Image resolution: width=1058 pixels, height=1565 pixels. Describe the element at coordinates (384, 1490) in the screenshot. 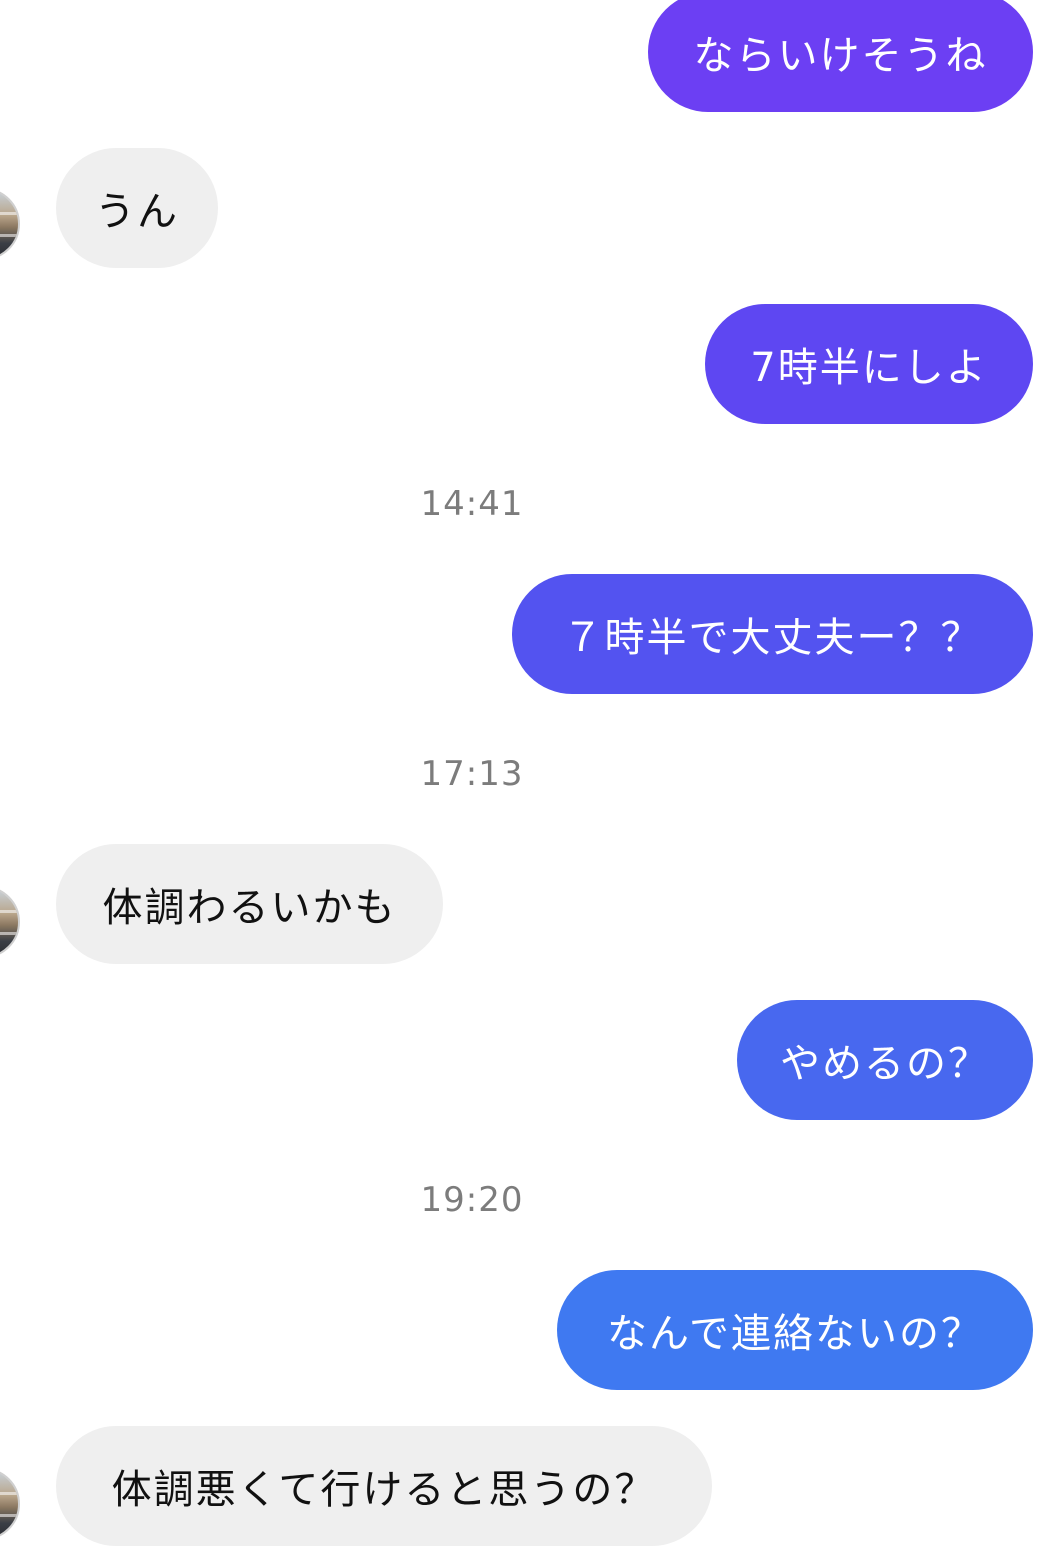

I see `message-text: 体調悪くて行けると思うの？` at that location.